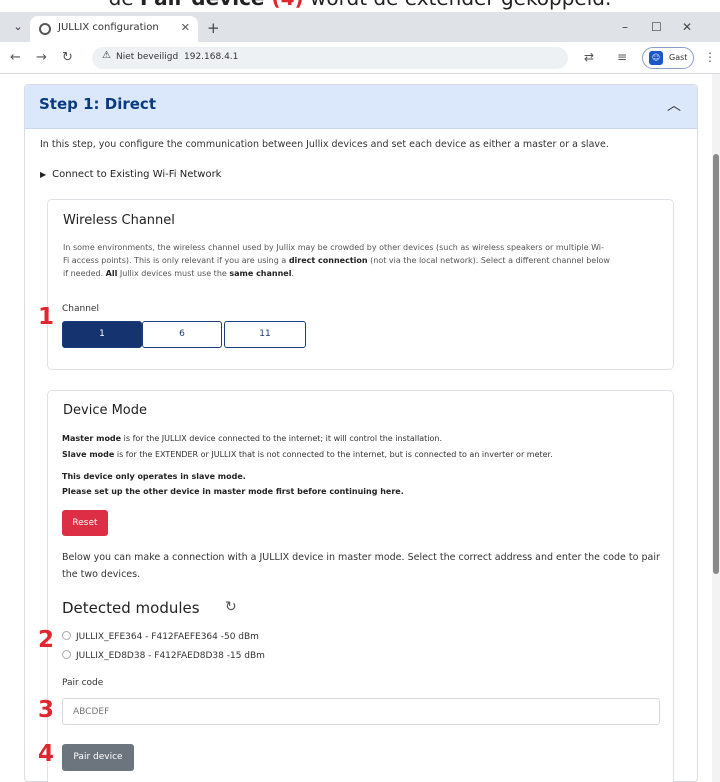 This screenshot has width=720, height=782. Describe the element at coordinates (622, 57) in the screenshot. I see `reading-list-icon: ≡` at that location.